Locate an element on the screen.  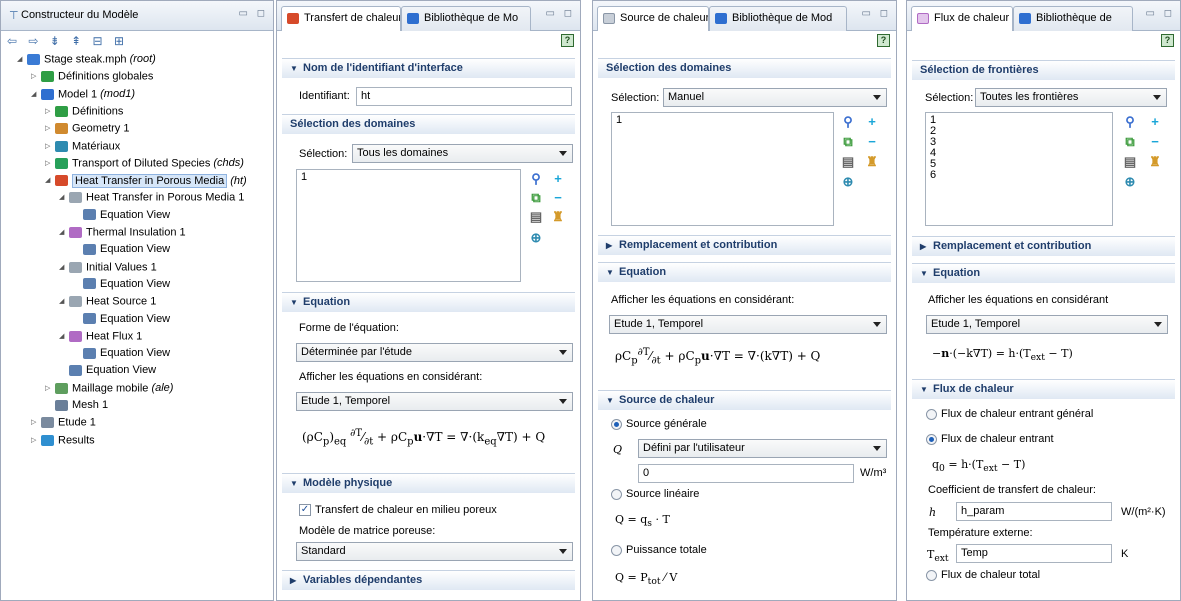
section-heat-source: ▼ Source de chaleur is located at coordinates (744, 400).